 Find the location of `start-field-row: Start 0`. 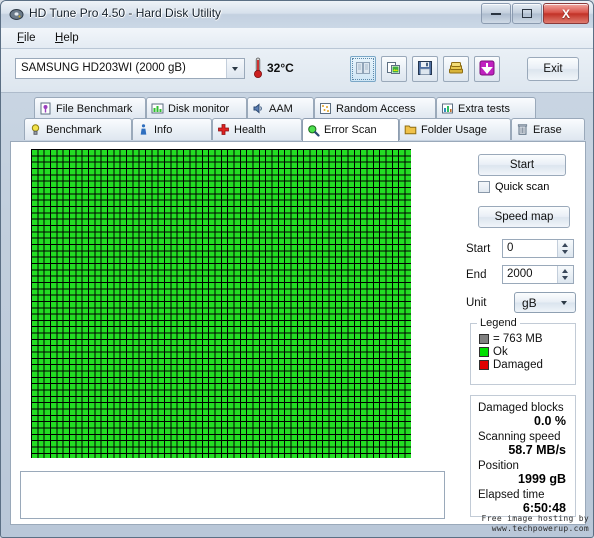

start-field-row: Start 0 is located at coordinates (520, 248).